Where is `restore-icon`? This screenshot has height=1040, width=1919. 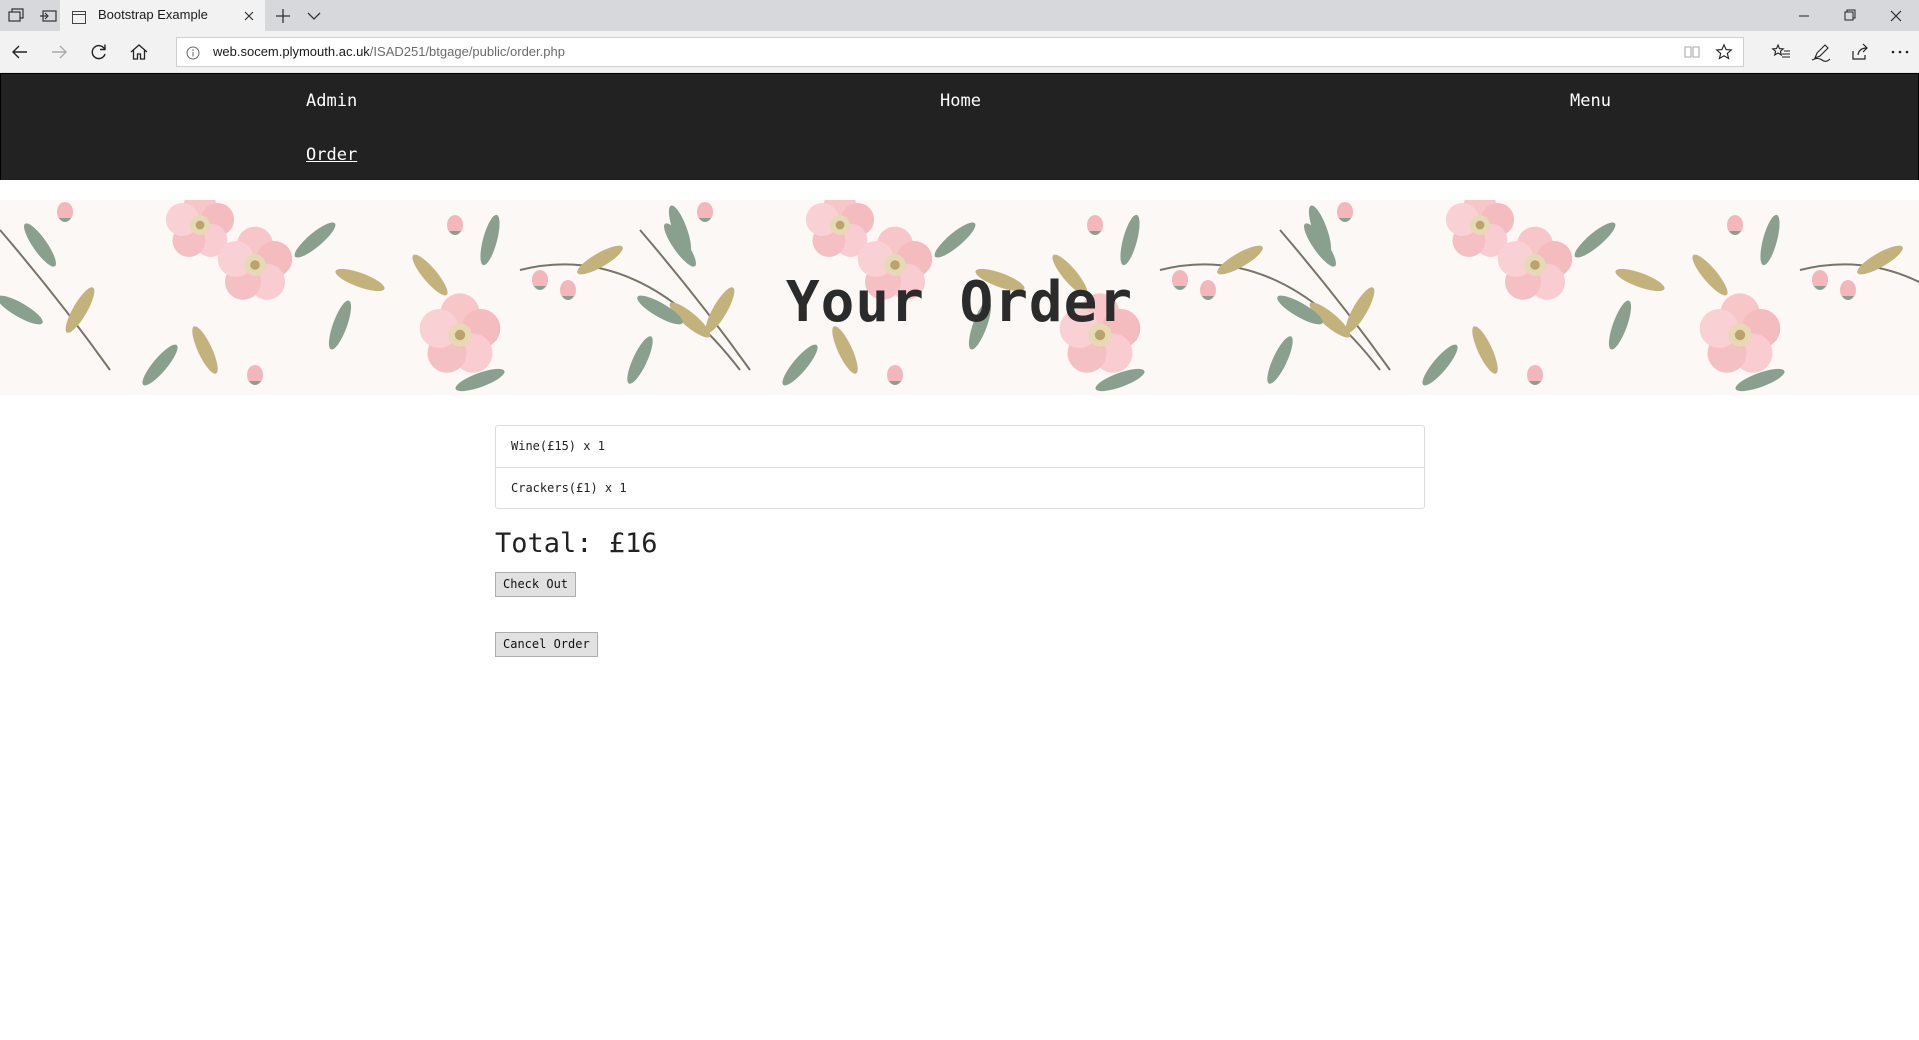
restore-icon is located at coordinates (1850, 16).